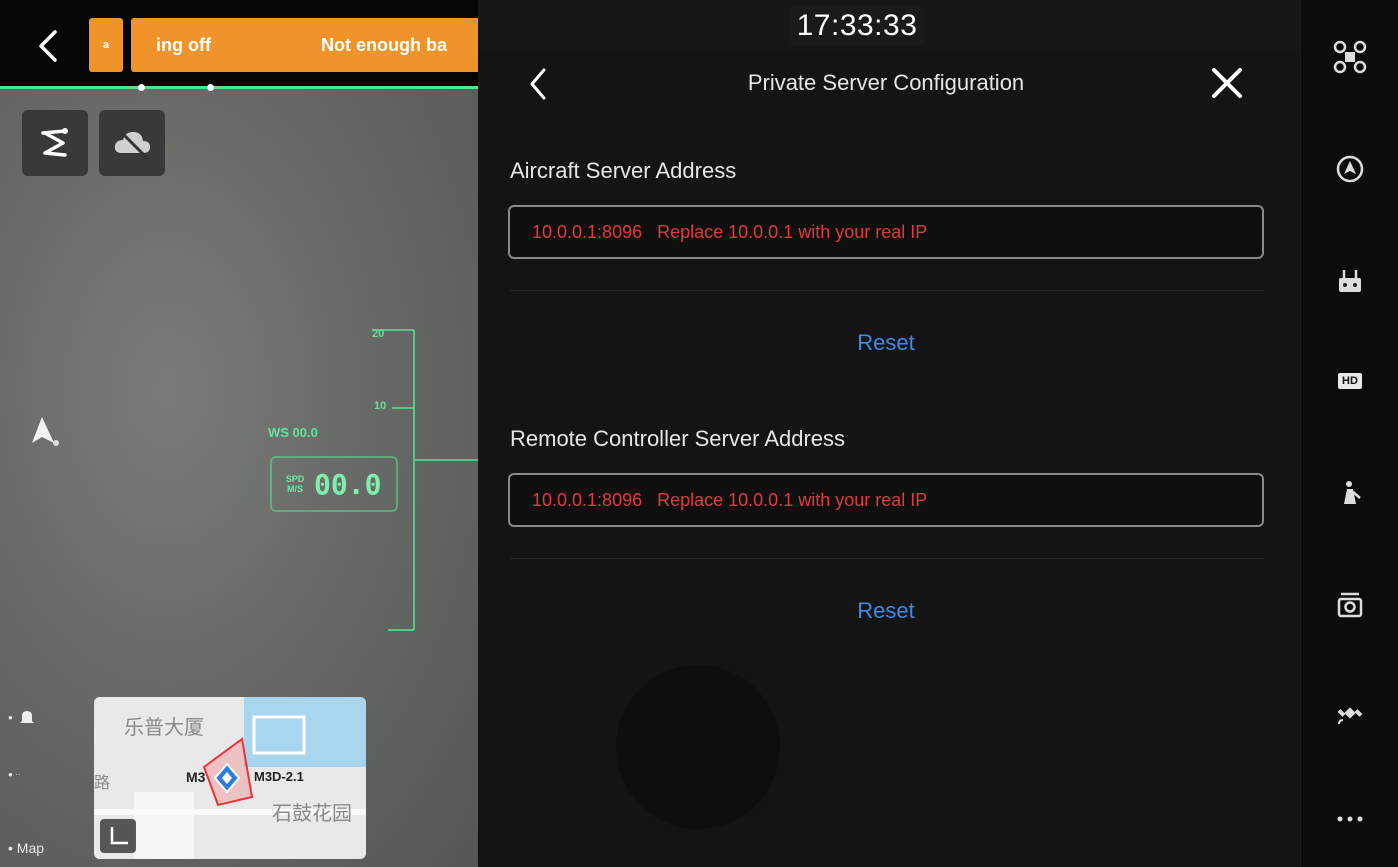 This screenshot has width=1398, height=867. Describe the element at coordinates (1350, 716) in the screenshot. I see `satellite-icon` at that location.